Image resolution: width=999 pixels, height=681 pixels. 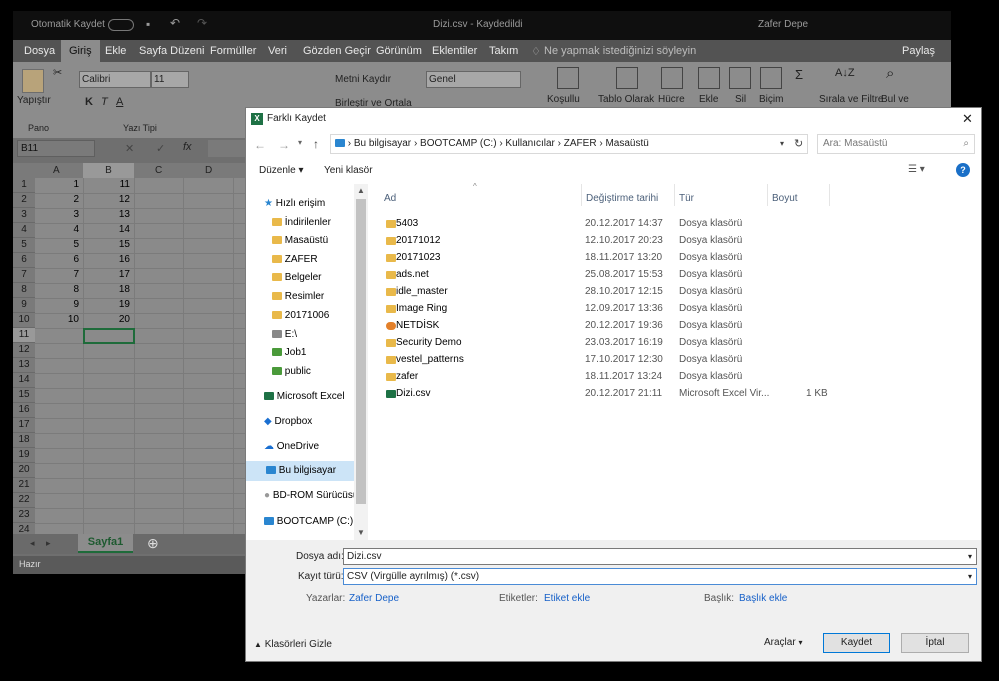 I want to click on conditional-format-label: Koşullu, so click(x=563, y=99).